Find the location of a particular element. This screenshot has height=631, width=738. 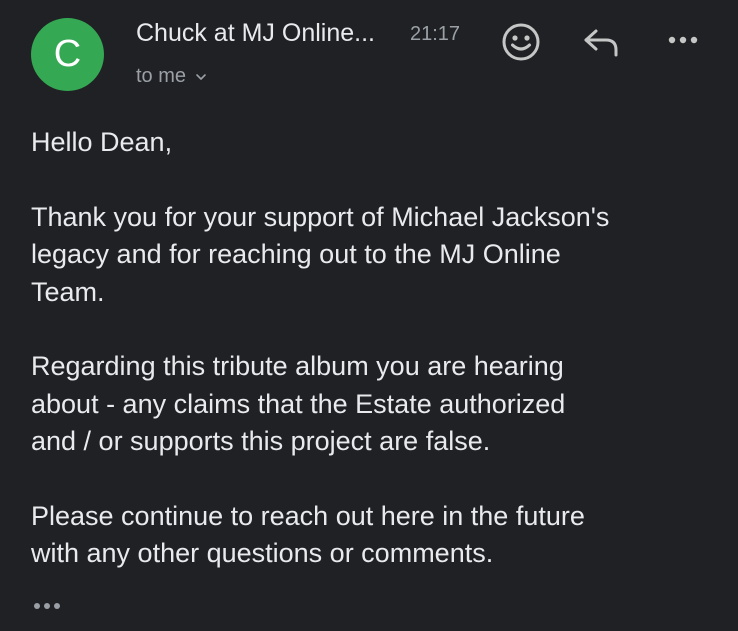

show-trimmed-content-icon is located at coordinates (51, 606).